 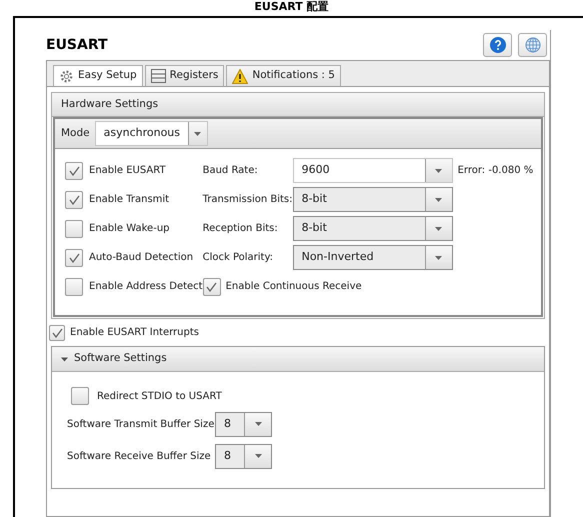 What do you see at coordinates (240, 76) in the screenshot?
I see `warning-icon` at bounding box center [240, 76].